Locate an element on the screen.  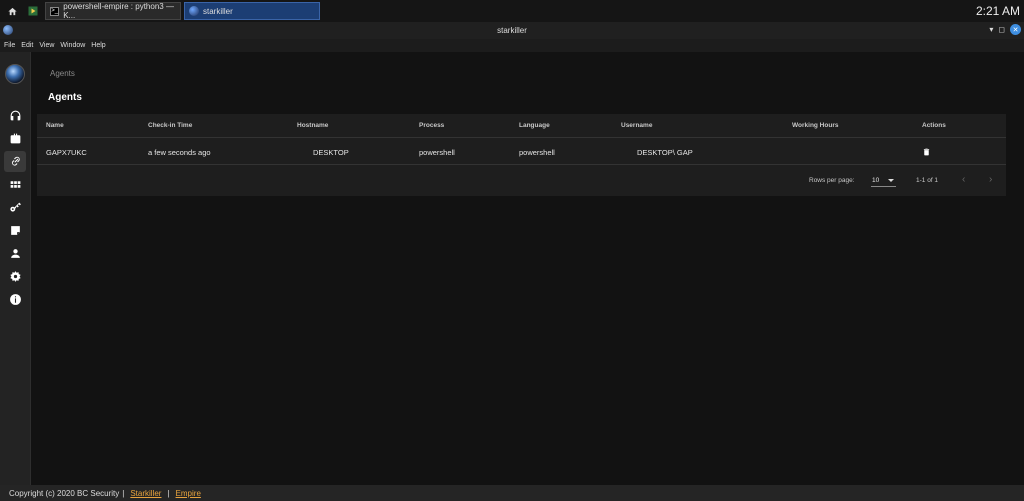
table-pagination: Rows per page: 10 1-1 of 1 ‹ › is located at coordinates (521, 181).